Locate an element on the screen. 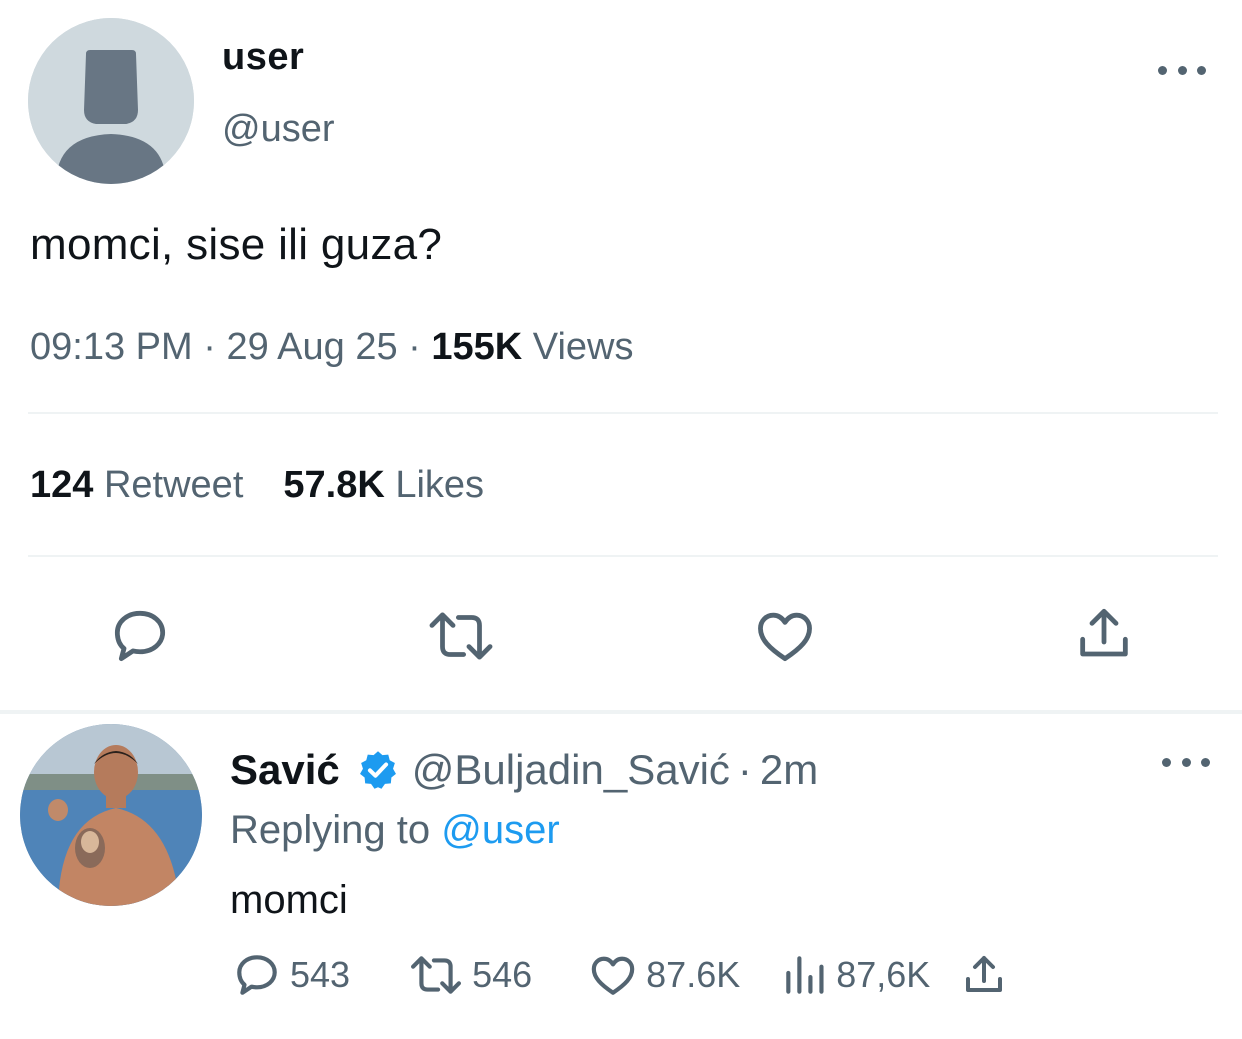 The width and height of the screenshot is (1242, 1039). reply-reply-button: 543 is located at coordinates (290, 975).